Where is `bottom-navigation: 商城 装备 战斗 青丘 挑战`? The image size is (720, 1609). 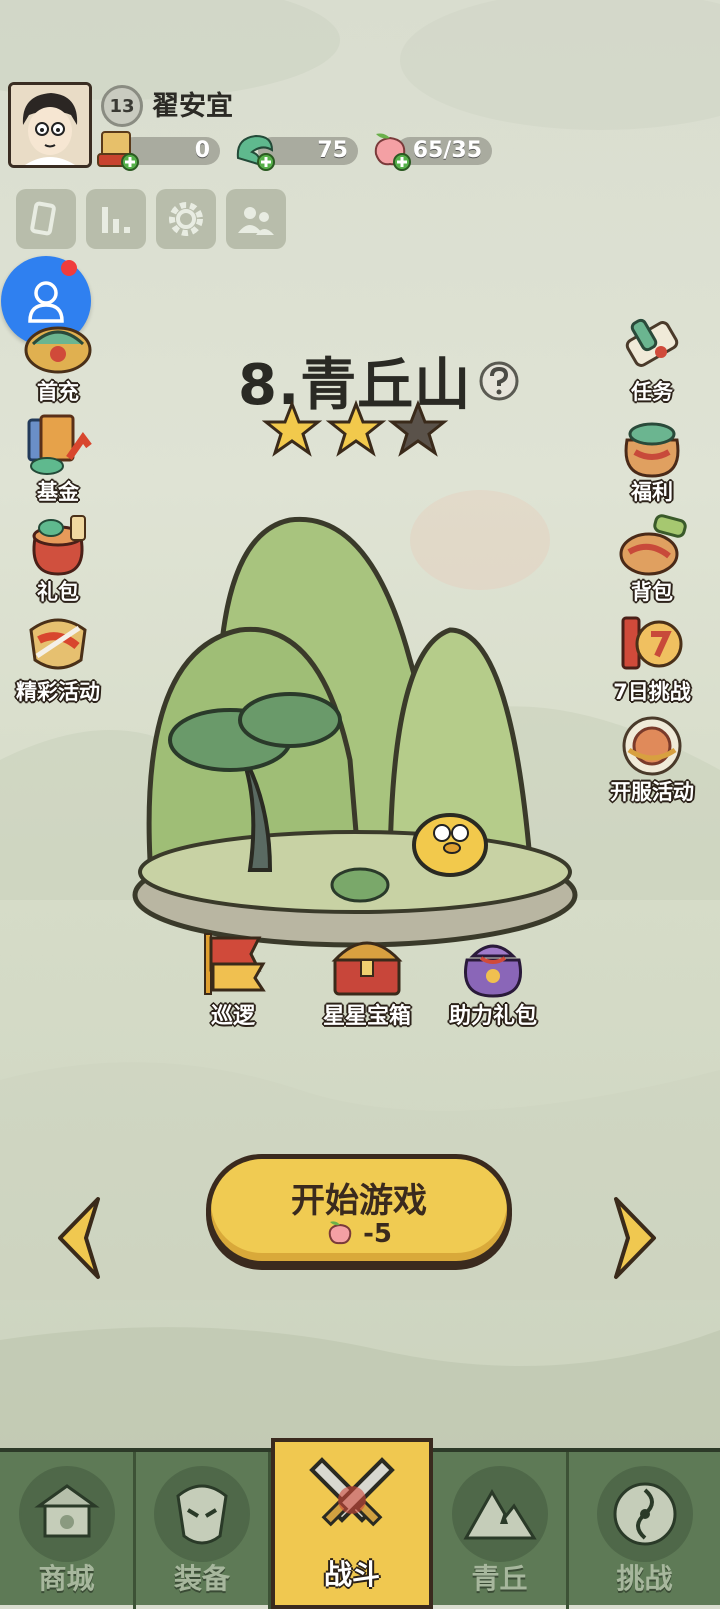 bottom-navigation: 商城 装备 战斗 青丘 挑战 is located at coordinates (360, 1523).